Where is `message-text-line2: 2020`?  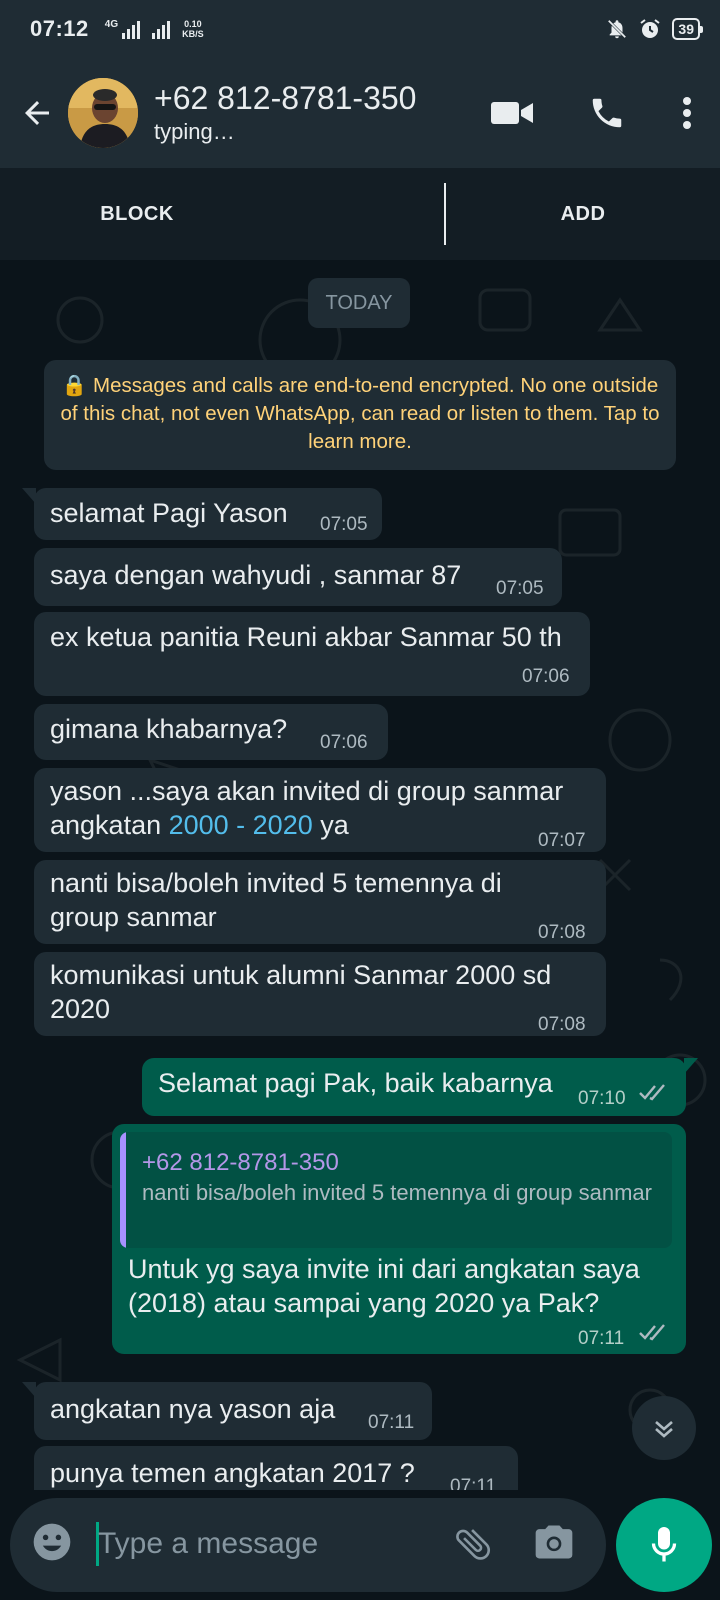
message-text-line2: 2020 is located at coordinates (80, 1009).